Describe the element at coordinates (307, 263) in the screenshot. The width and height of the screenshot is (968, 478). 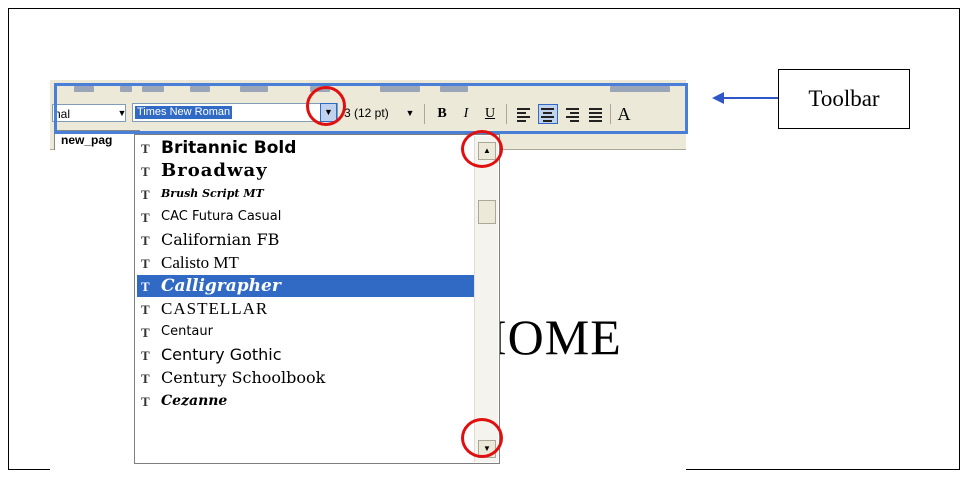
I see `font-list-item: T Calisto MT` at that location.